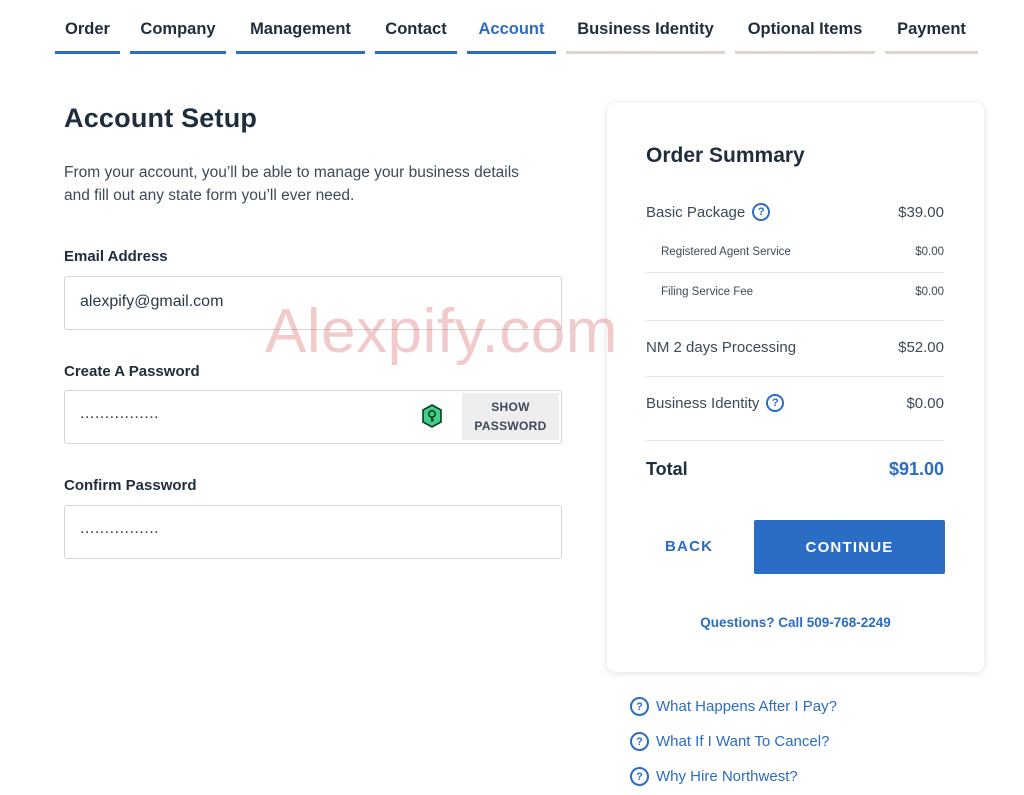 The width and height of the screenshot is (1024, 795). I want to click on processing-price: $52.00, so click(921, 347).